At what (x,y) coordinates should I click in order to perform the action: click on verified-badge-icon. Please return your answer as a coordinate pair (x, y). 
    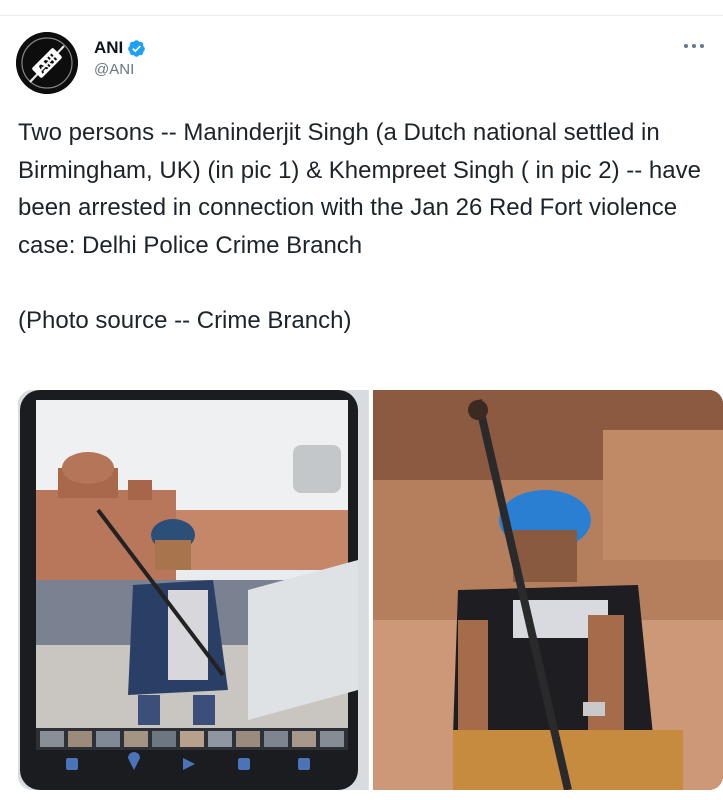
    Looking at the image, I should click on (137, 48).